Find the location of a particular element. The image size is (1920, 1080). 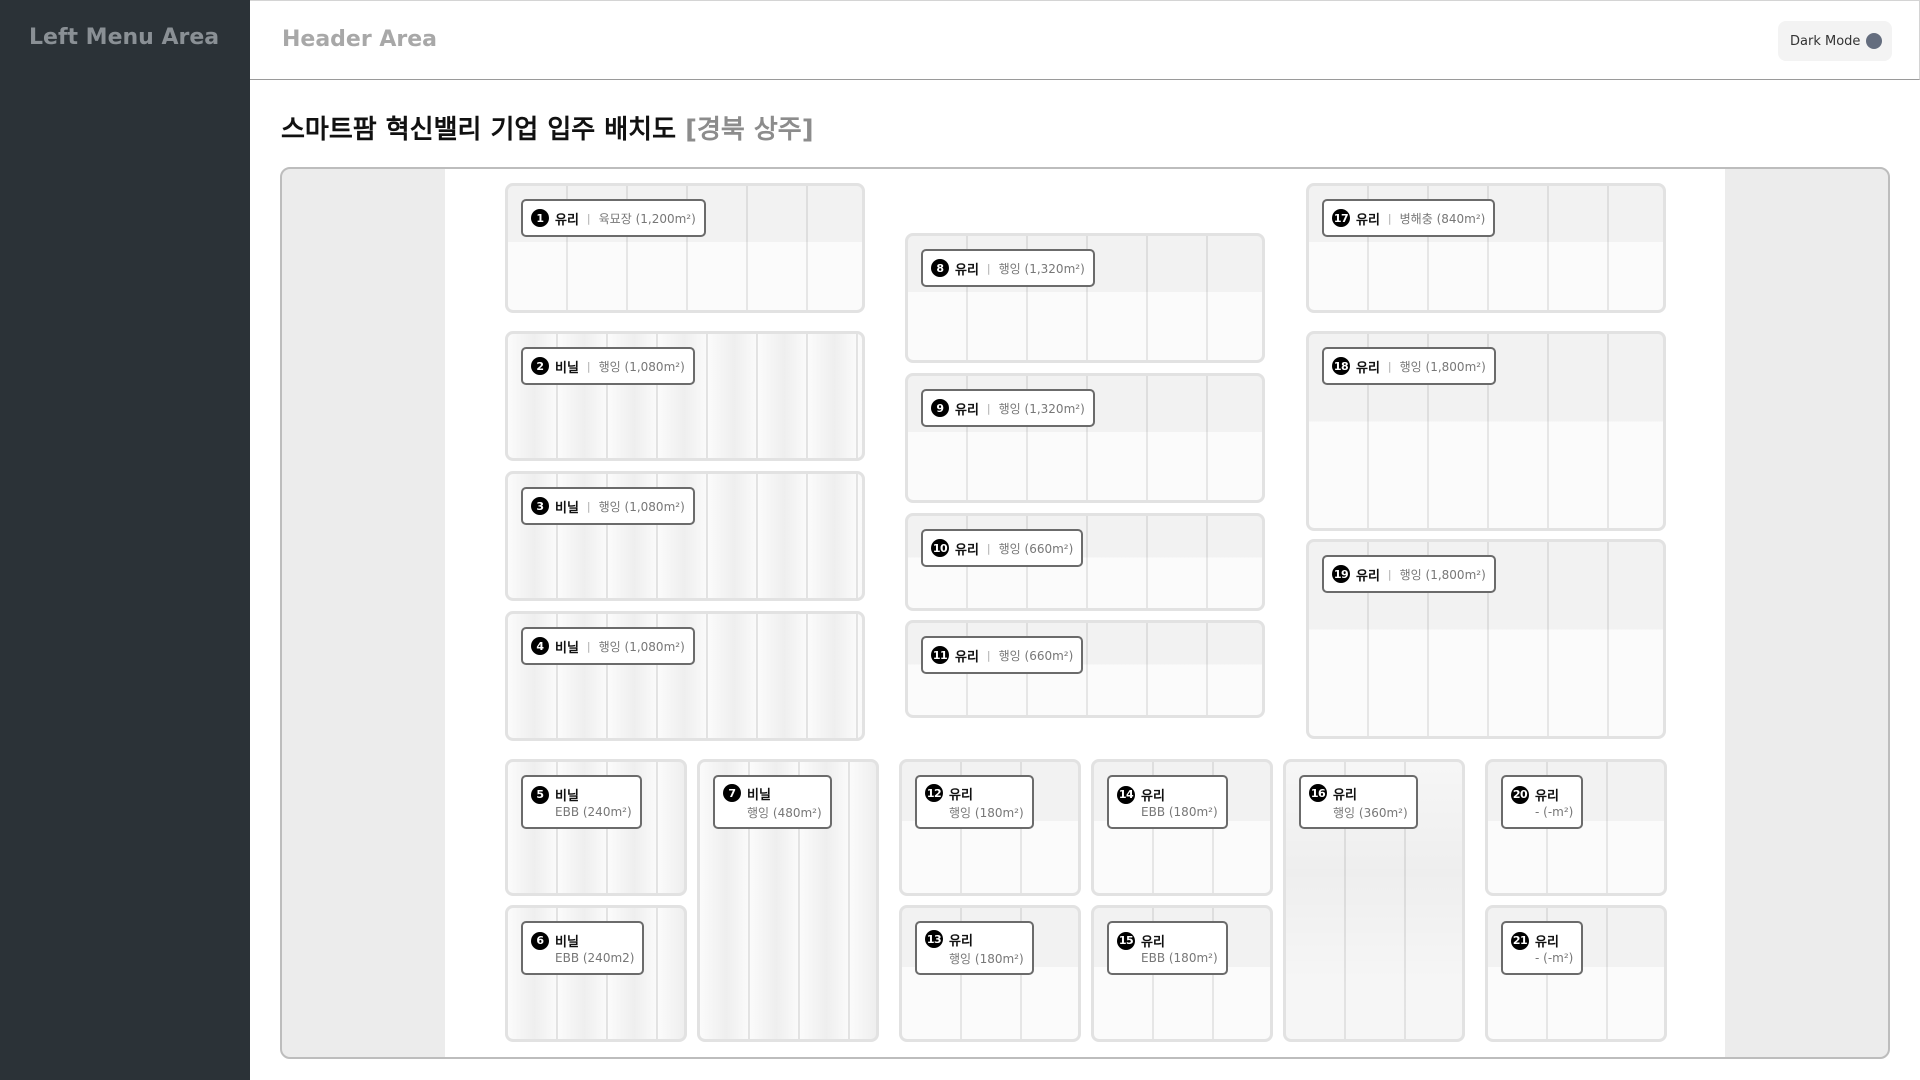

number-badge-icon: 4 is located at coordinates (540, 646).